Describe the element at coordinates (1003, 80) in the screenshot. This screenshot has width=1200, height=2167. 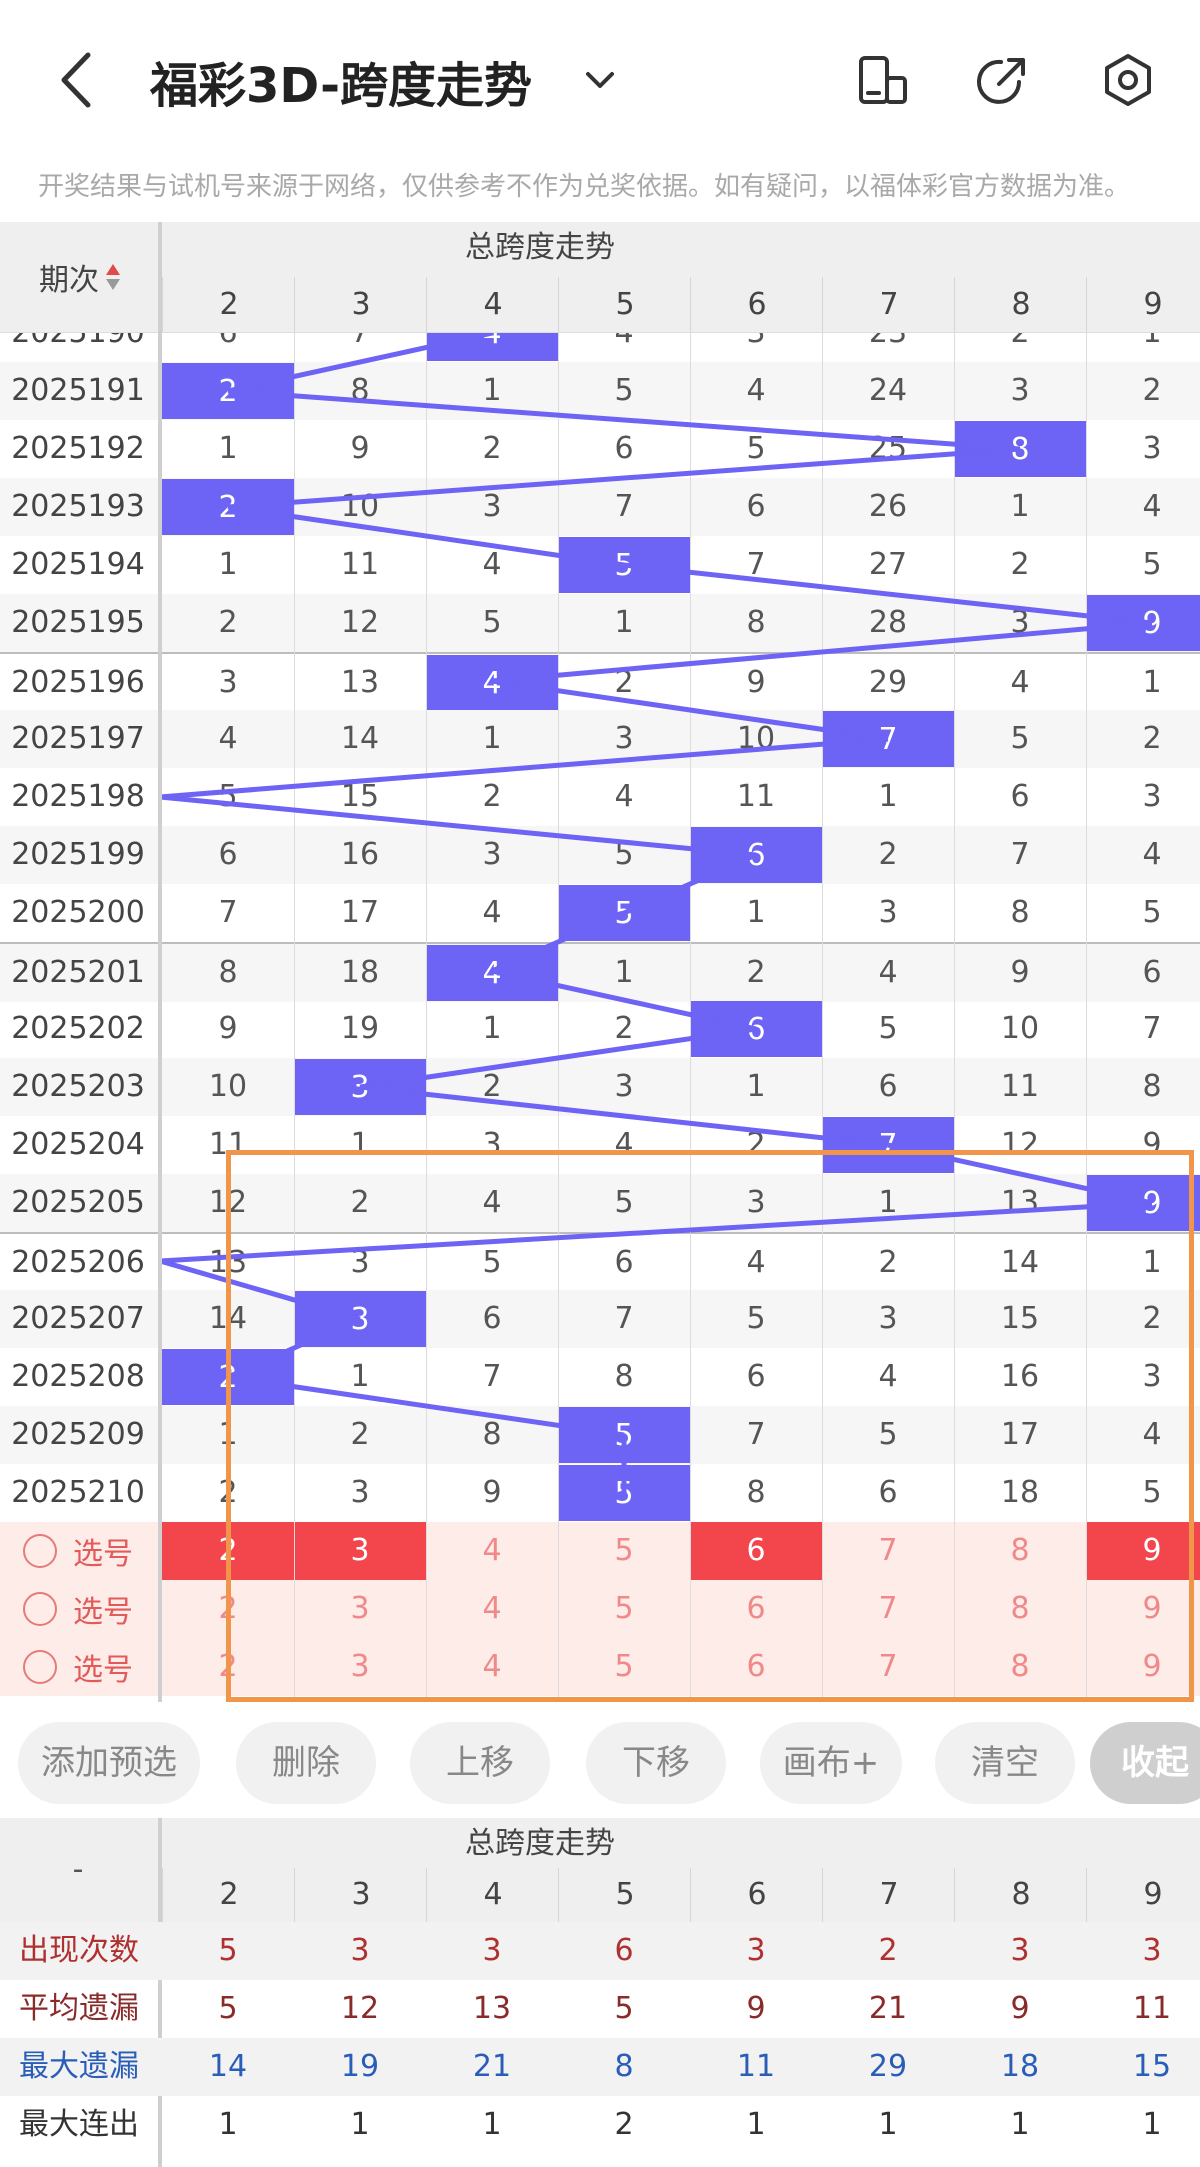
I see `share-icon` at that location.